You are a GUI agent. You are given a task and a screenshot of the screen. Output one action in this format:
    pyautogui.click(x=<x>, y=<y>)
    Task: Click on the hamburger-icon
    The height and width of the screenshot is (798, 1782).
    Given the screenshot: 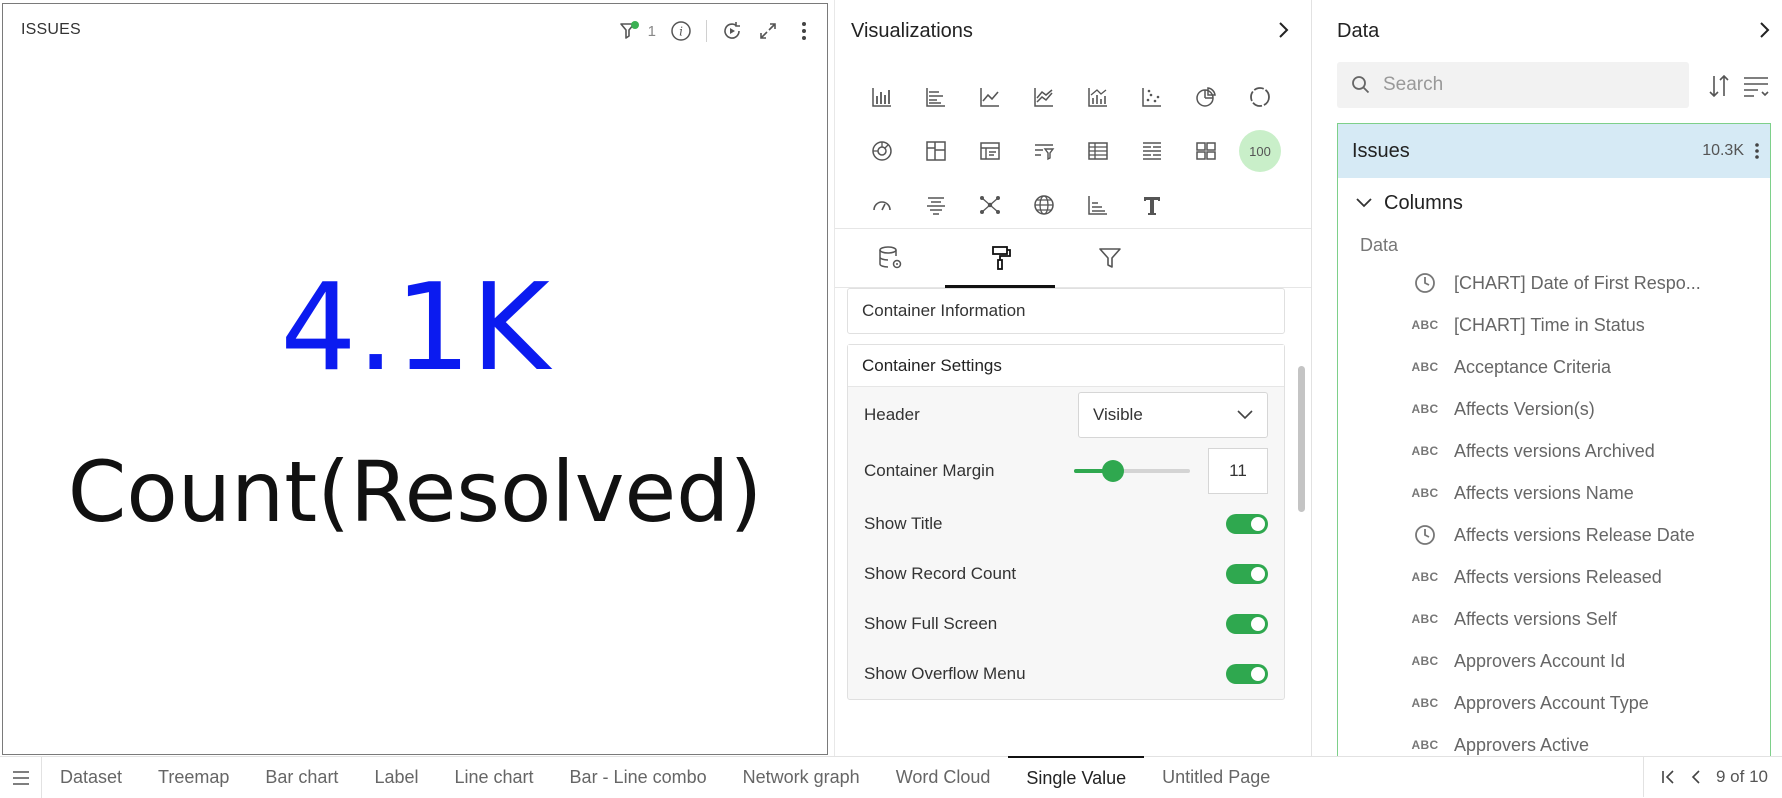 What is the action you would take?
    pyautogui.click(x=20, y=777)
    